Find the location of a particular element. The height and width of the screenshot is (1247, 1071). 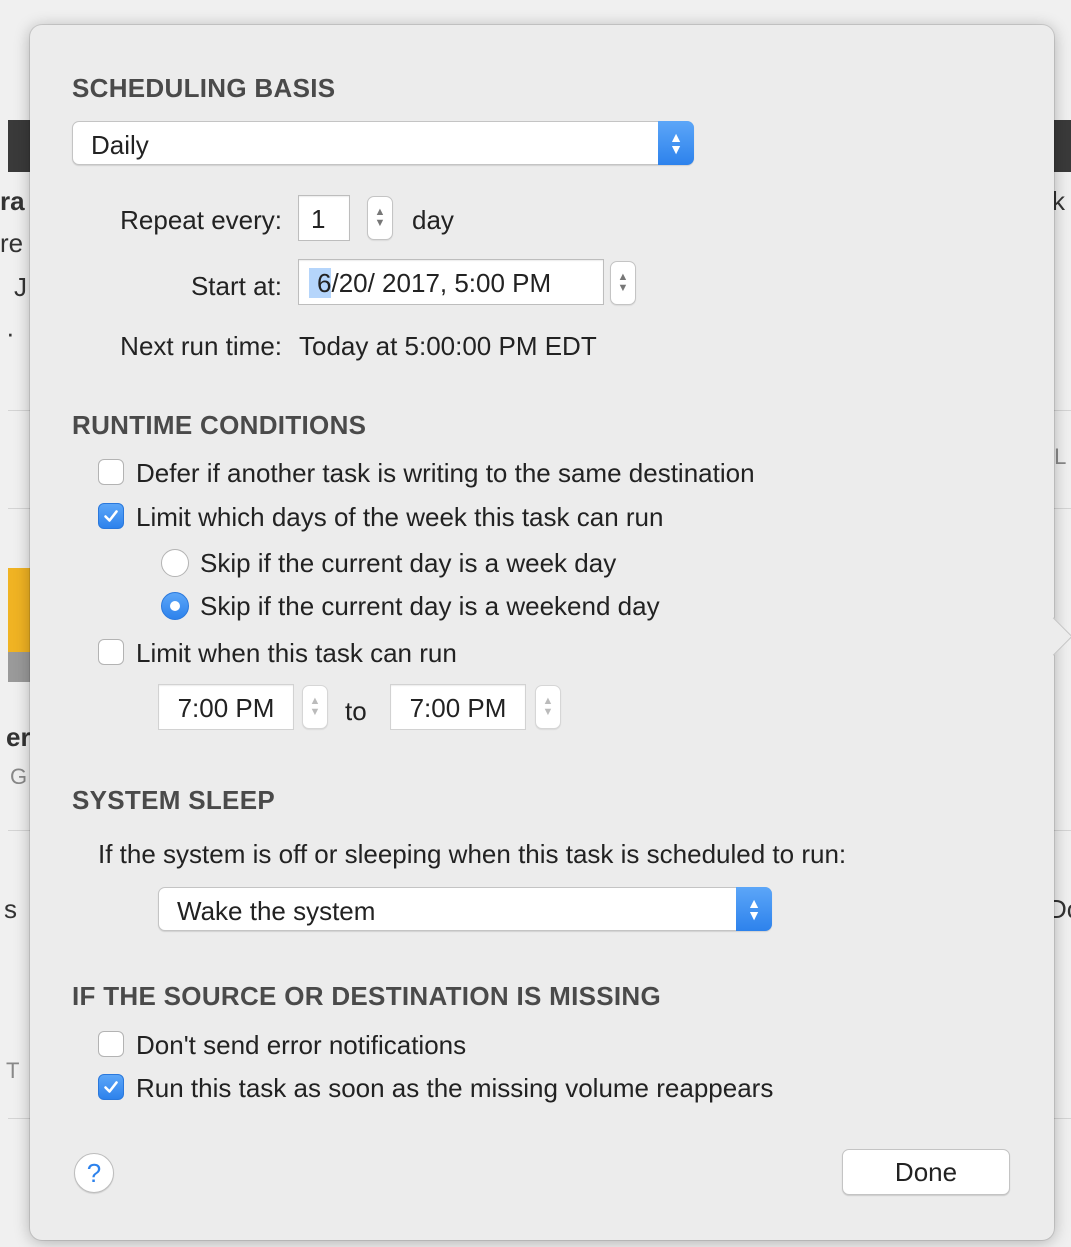

time-to-stepper: ▲ ▼ is located at coordinates (548, 707).